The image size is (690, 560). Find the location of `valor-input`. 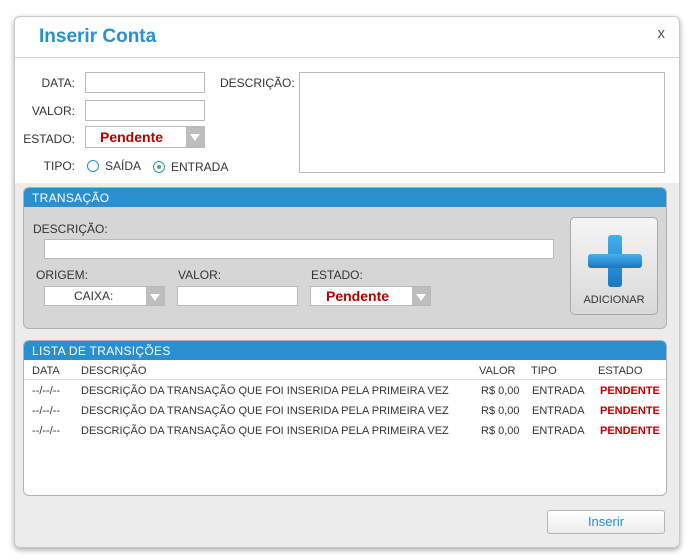

valor-input is located at coordinates (145, 110).